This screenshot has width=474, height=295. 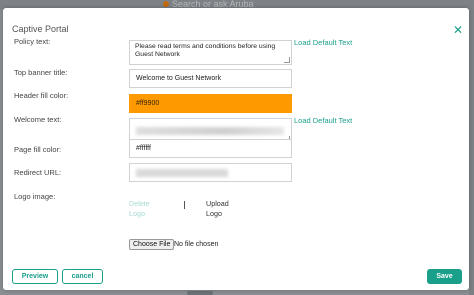 What do you see at coordinates (471, 152) in the screenshot?
I see `background-scrollbar` at bounding box center [471, 152].